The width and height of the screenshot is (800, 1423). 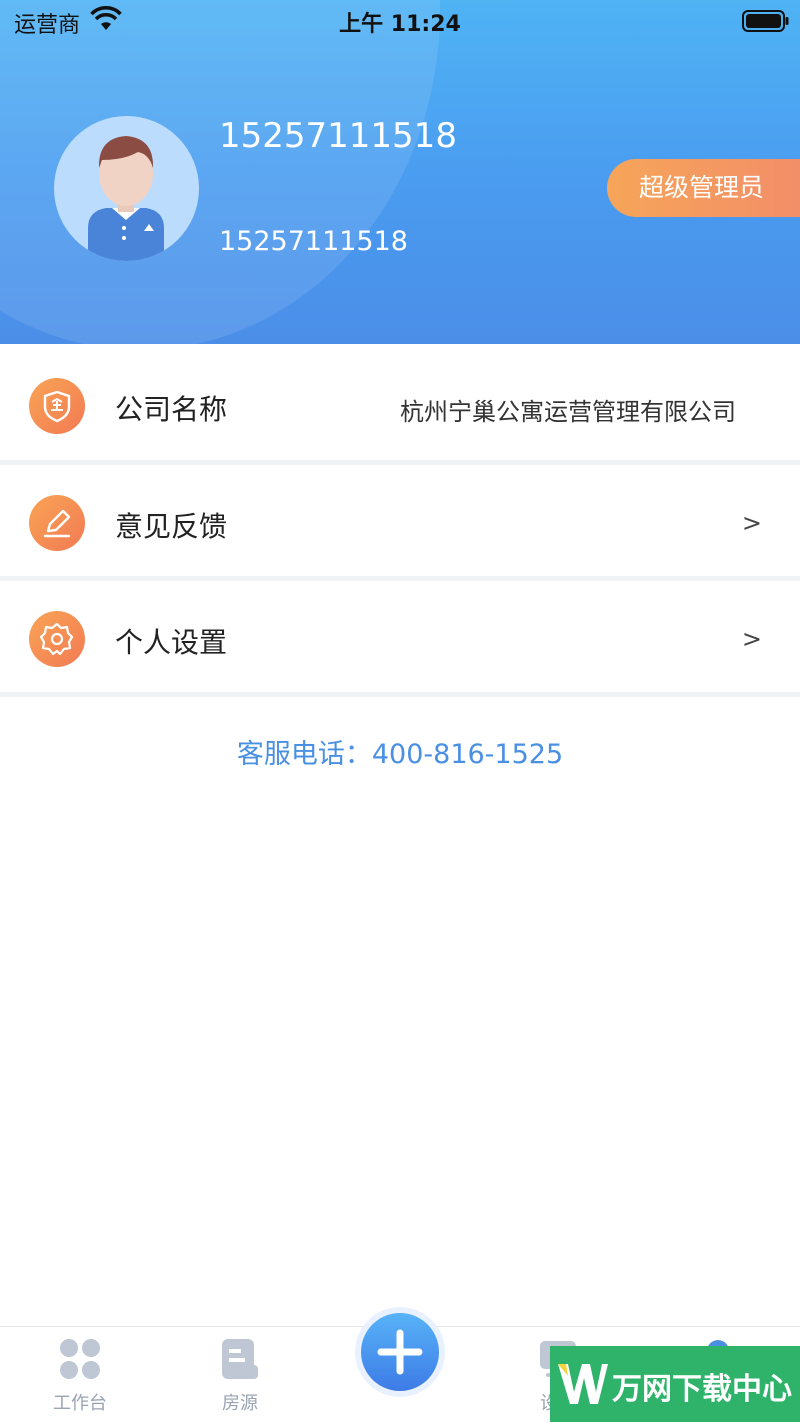 What do you see at coordinates (766, 23) in the screenshot?
I see `battery-icon` at bounding box center [766, 23].